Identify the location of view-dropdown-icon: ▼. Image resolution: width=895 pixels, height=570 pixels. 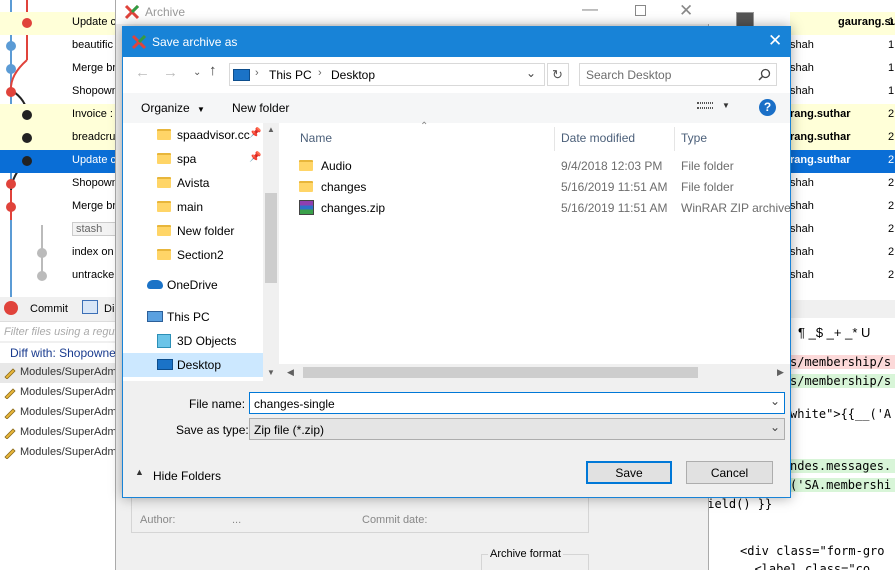
(726, 105).